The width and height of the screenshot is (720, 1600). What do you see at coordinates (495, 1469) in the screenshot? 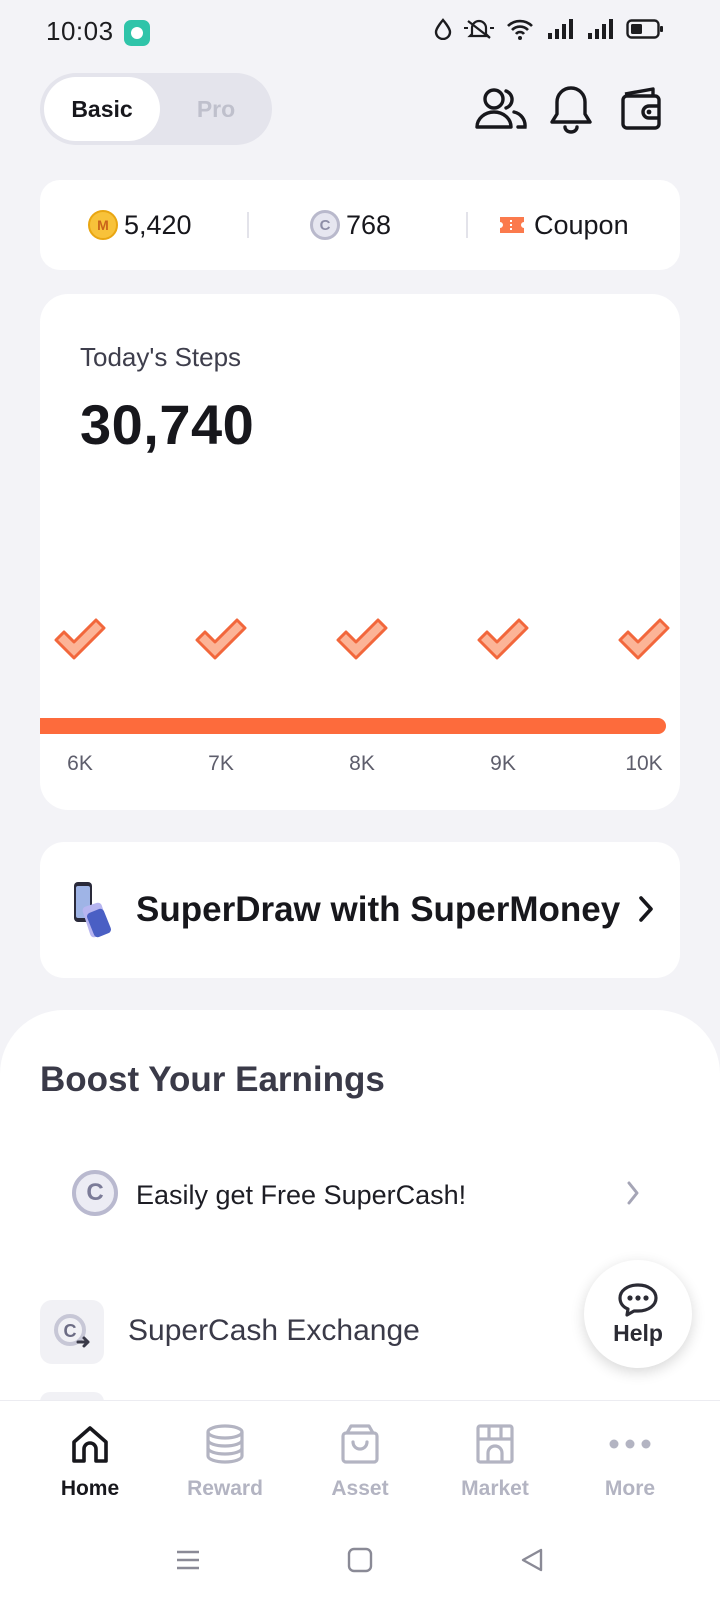
I see `tab-market: Market` at bounding box center [495, 1469].